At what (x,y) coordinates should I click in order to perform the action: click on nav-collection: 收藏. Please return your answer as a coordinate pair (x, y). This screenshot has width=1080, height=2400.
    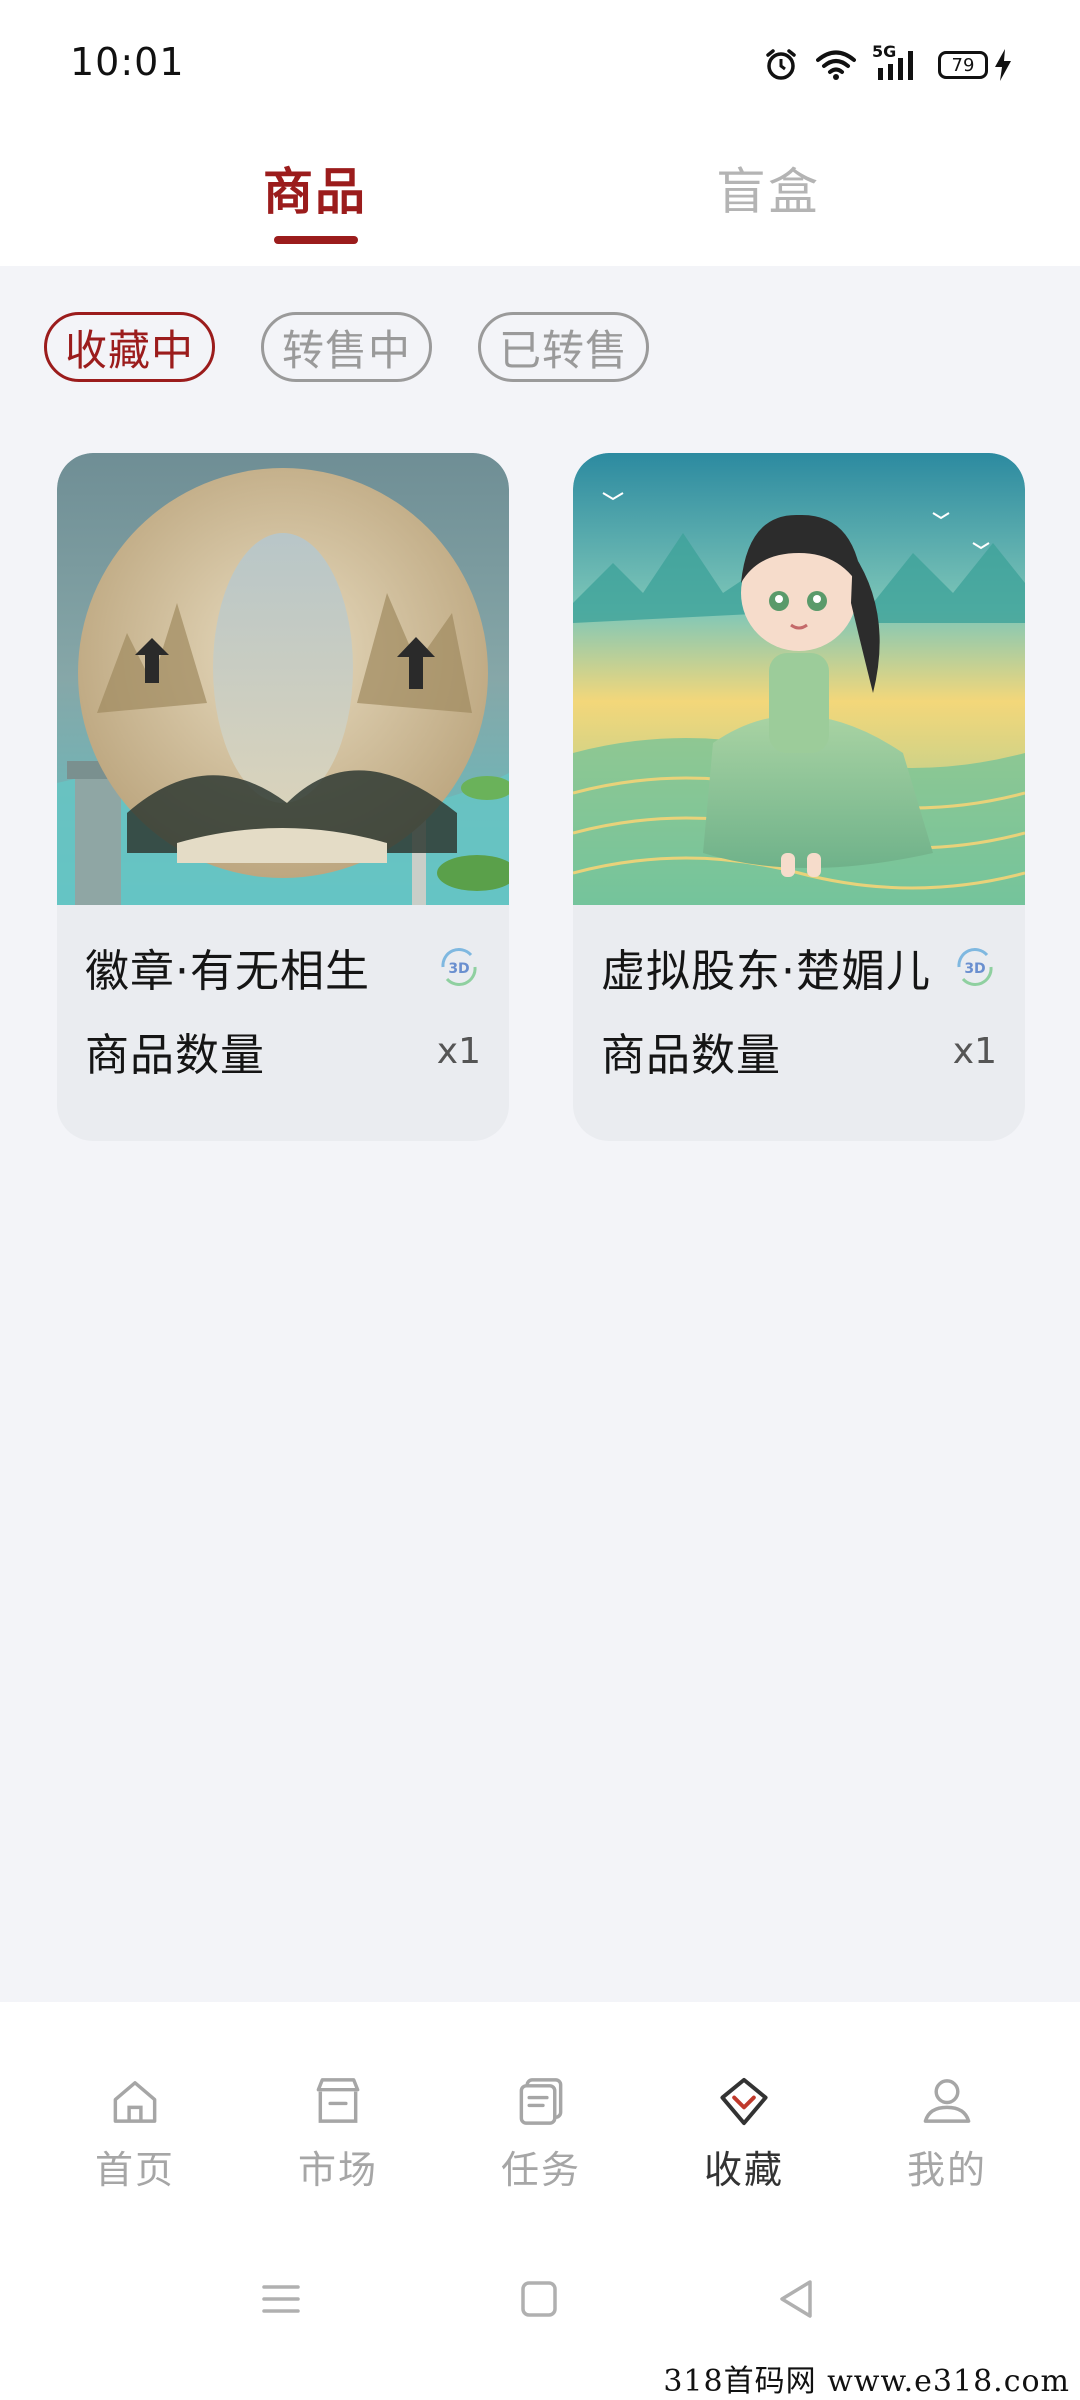
    Looking at the image, I should click on (744, 2134).